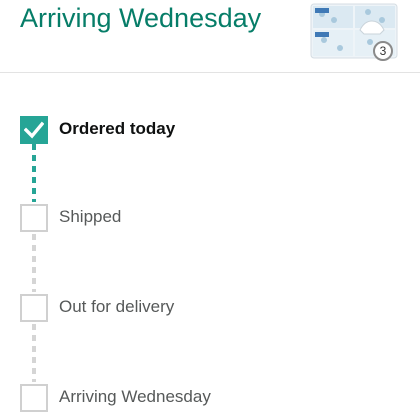  Describe the element at coordinates (90, 216) in the screenshot. I see `step-label-shipped: Shipped` at that location.